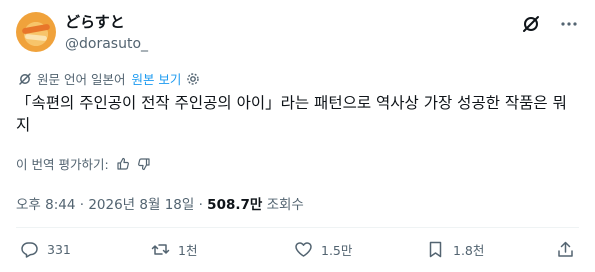 Image resolution: width=595 pixels, height=272 pixels. What do you see at coordinates (303, 249) in the screenshot?
I see `heart-icon` at bounding box center [303, 249].